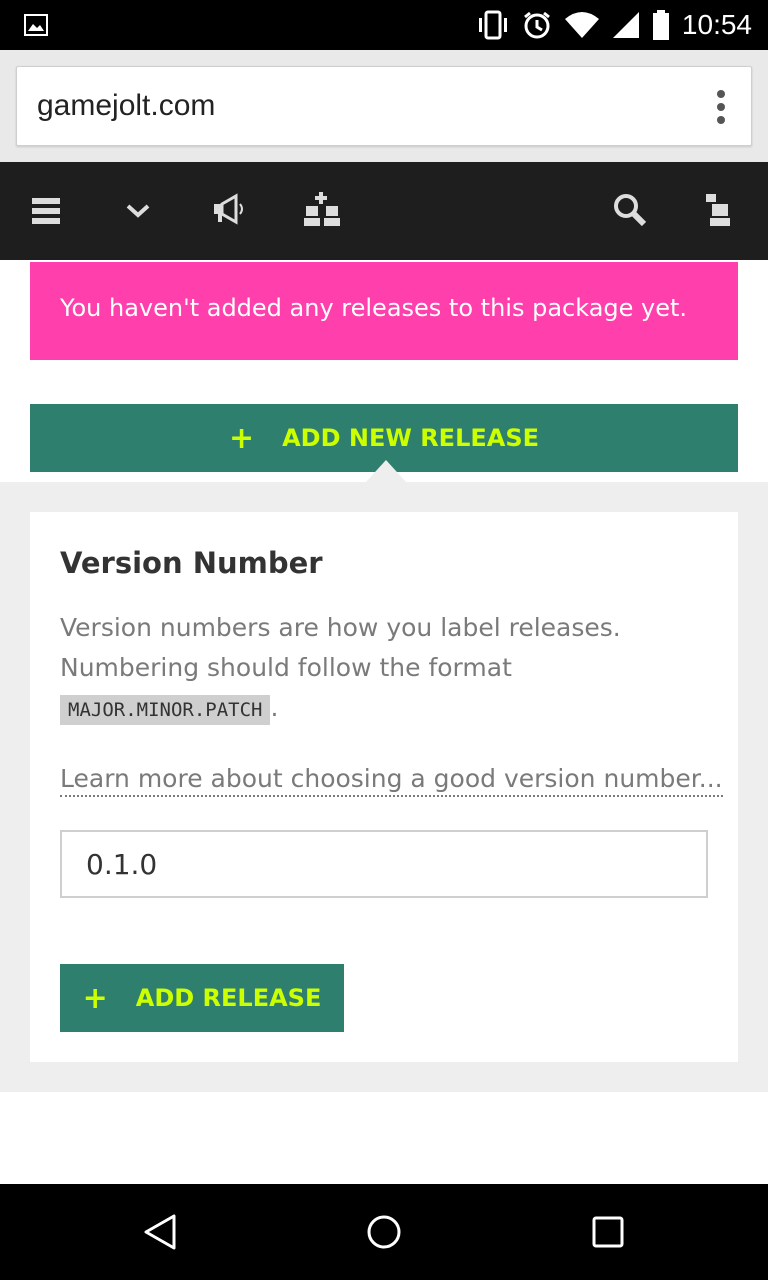 This screenshot has width=768, height=1280. Describe the element at coordinates (721, 107) in the screenshot. I see `more-vert-icon` at that location.